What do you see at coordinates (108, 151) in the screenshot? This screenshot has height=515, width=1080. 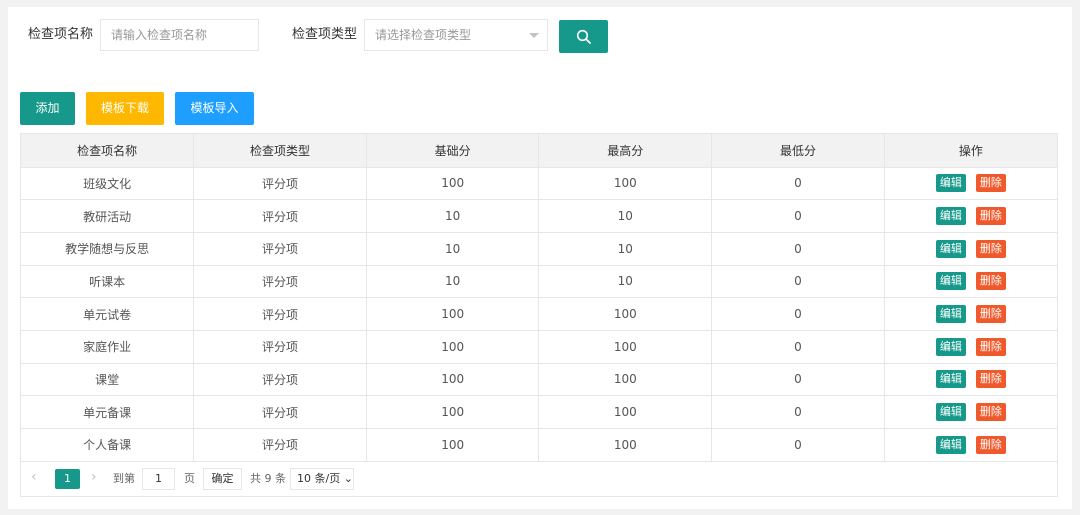 I see `col-header-name: 检查项名称` at bounding box center [108, 151].